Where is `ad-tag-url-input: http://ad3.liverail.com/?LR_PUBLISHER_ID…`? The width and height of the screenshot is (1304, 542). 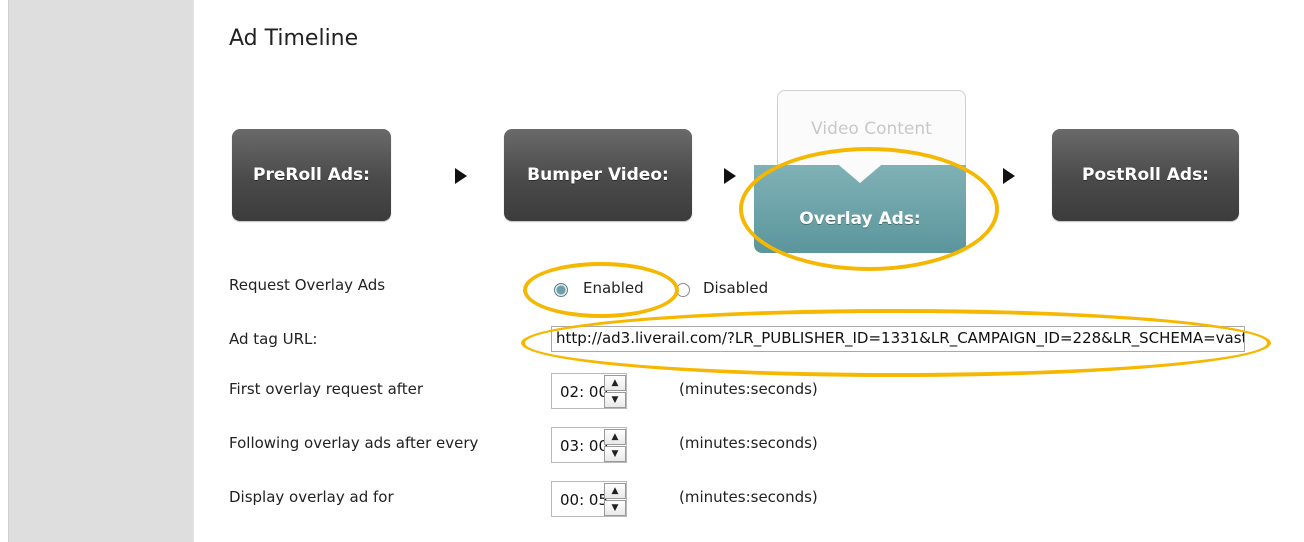
ad-tag-url-input: http://ad3.liverail.com/?LR_PUBLISHER_ID… is located at coordinates (898, 339).